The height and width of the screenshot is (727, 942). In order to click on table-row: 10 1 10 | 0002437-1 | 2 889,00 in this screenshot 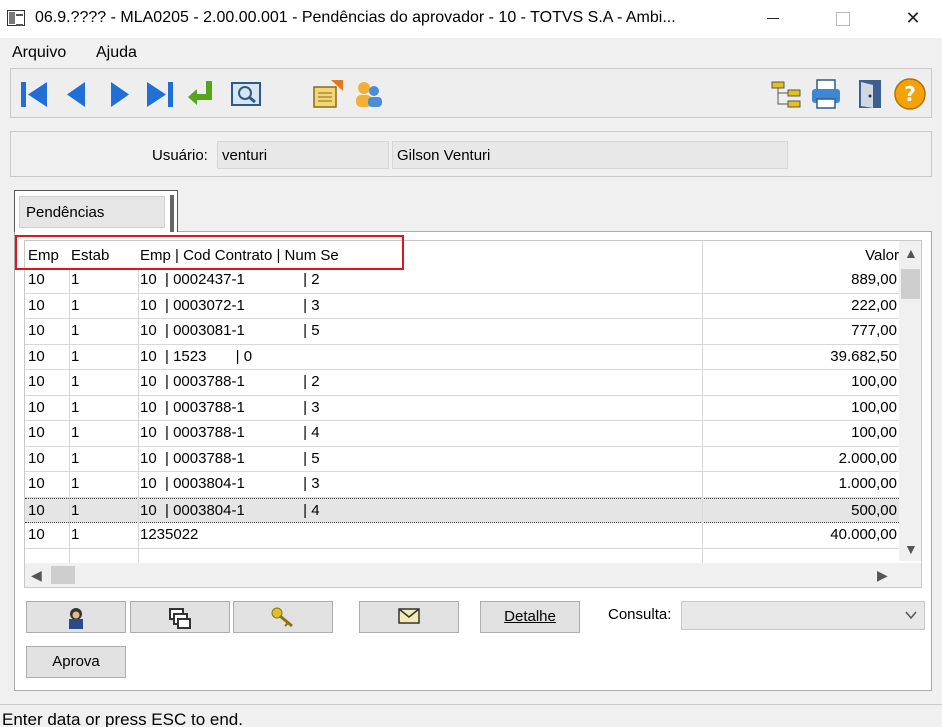, I will do `click(462, 281)`.